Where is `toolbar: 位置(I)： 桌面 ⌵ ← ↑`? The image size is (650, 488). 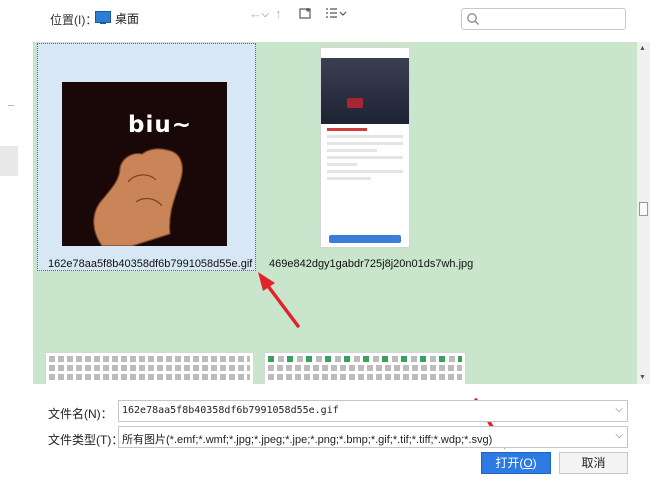
toolbar: 位置(I)： 桌面 ⌵ ← ↑ is located at coordinates (341, 19).